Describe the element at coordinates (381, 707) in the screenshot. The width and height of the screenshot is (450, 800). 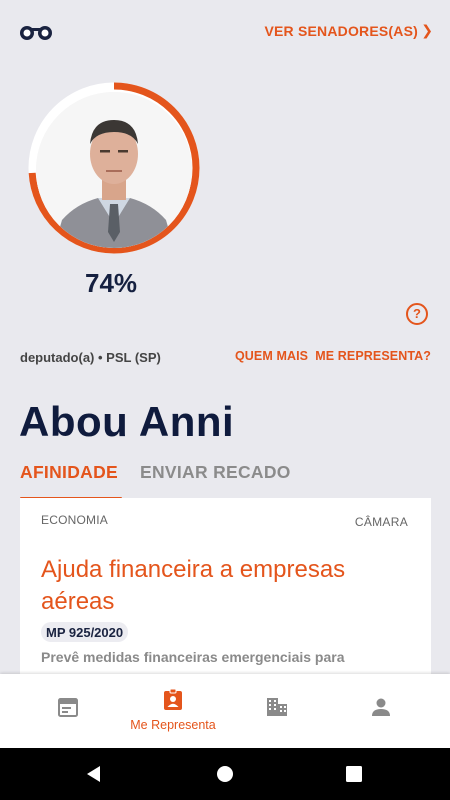
I see `person-icon` at that location.